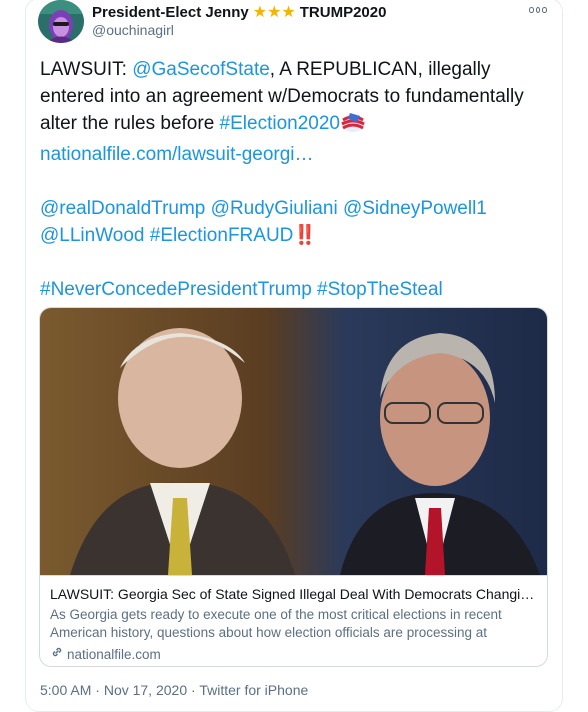 This screenshot has height=712, width=588. What do you see at coordinates (114, 654) in the screenshot?
I see `preview-domain: nationalfile.com` at bounding box center [114, 654].